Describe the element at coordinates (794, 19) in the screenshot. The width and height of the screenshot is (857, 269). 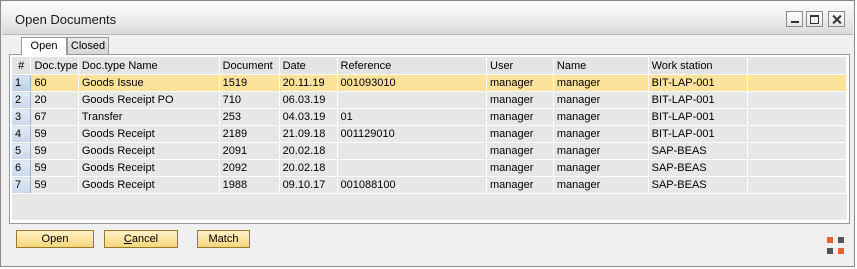
I see `minimize-icon` at that location.